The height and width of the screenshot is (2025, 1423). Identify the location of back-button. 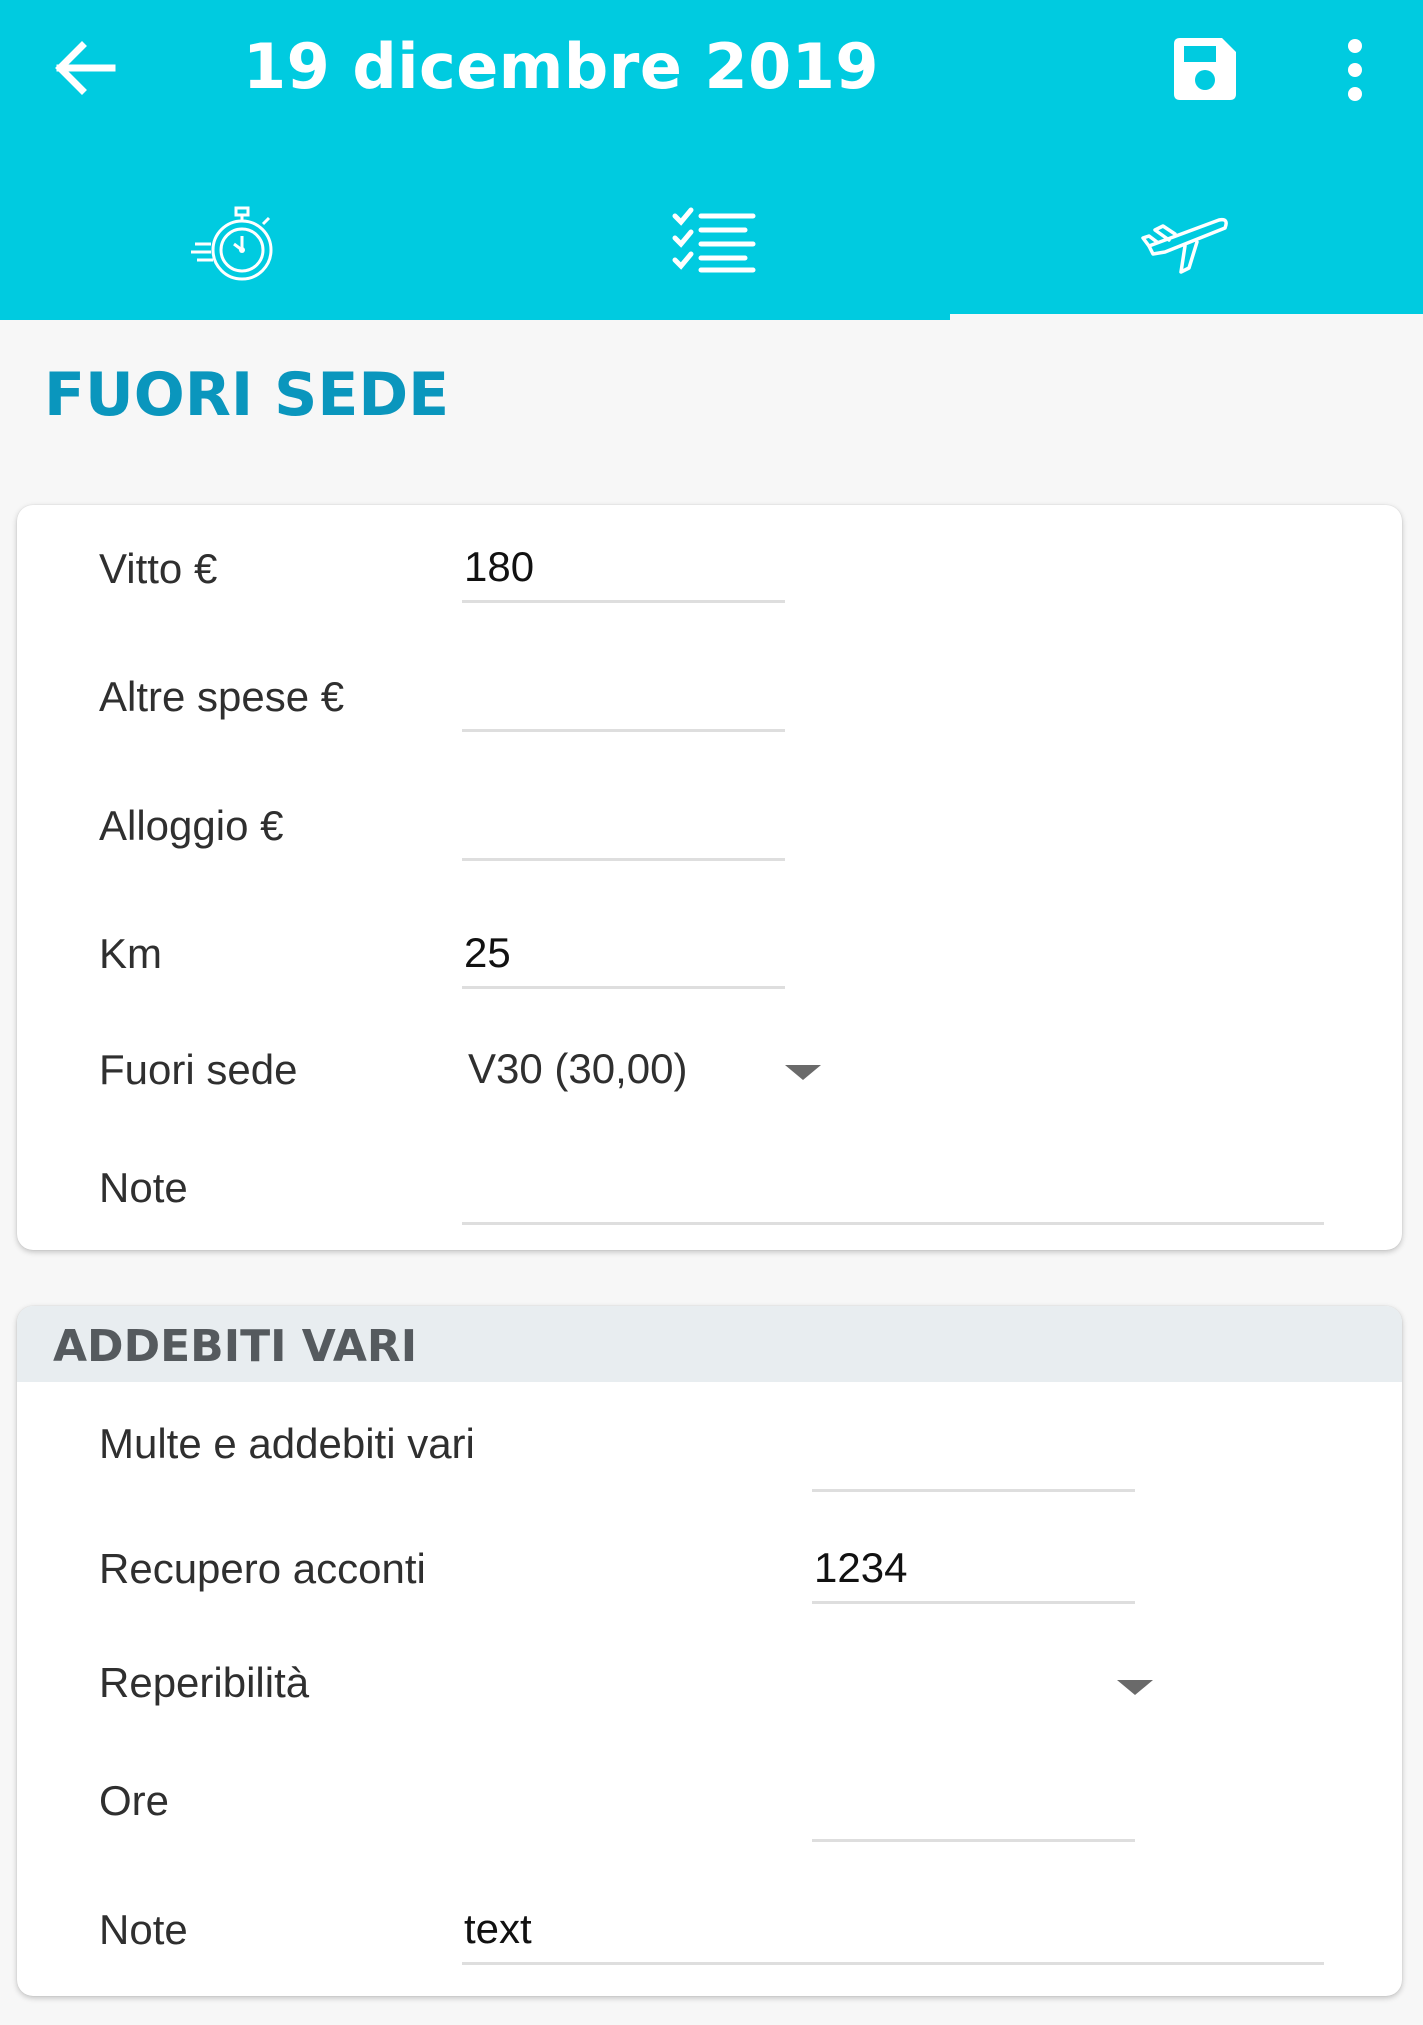
(86, 68).